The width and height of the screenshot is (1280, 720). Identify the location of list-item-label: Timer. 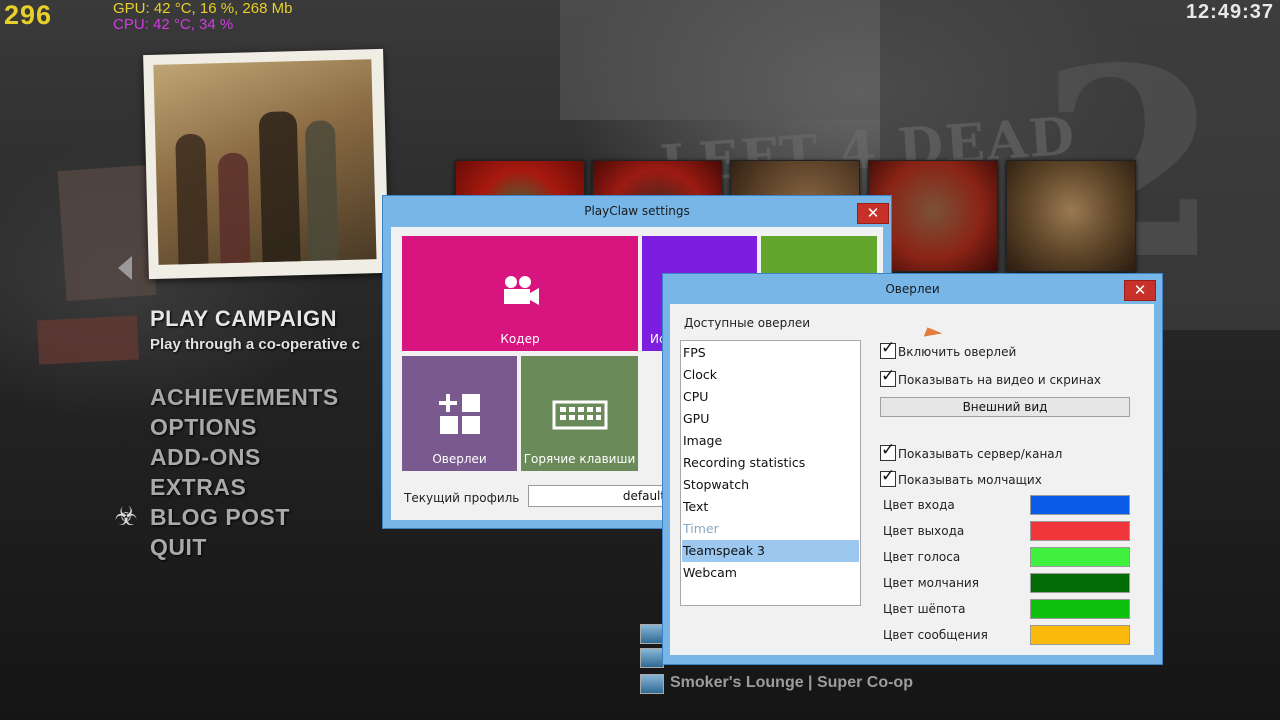
(701, 528).